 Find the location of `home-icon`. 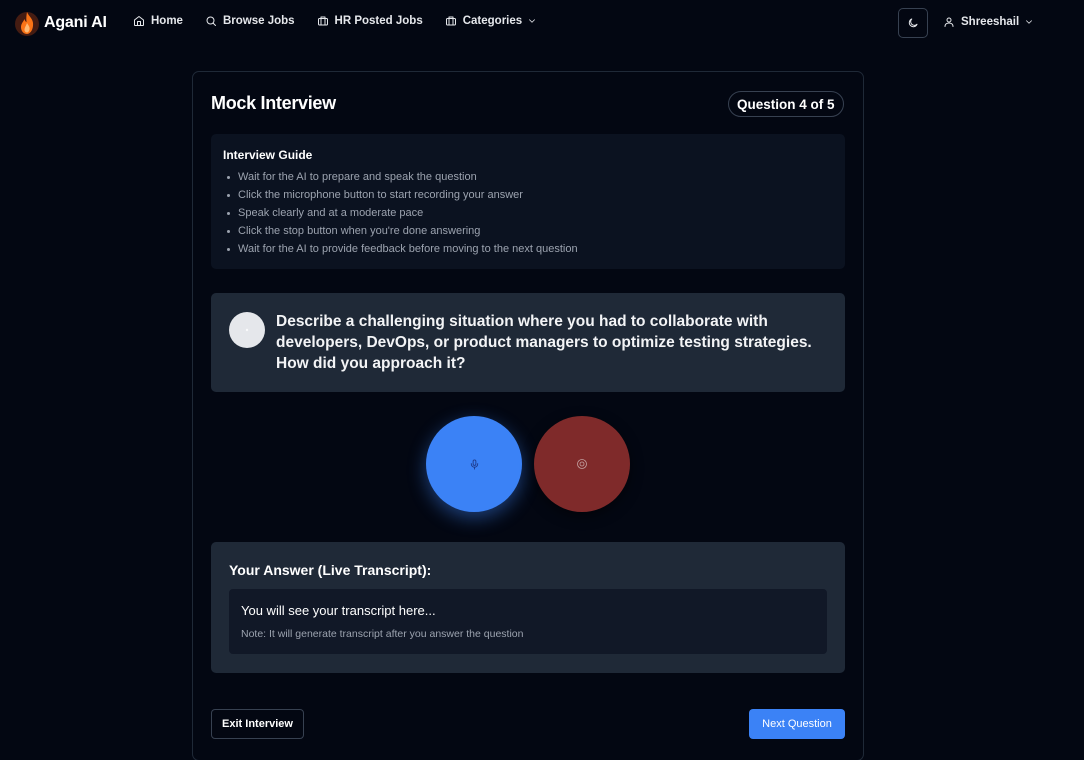

home-icon is located at coordinates (139, 21).